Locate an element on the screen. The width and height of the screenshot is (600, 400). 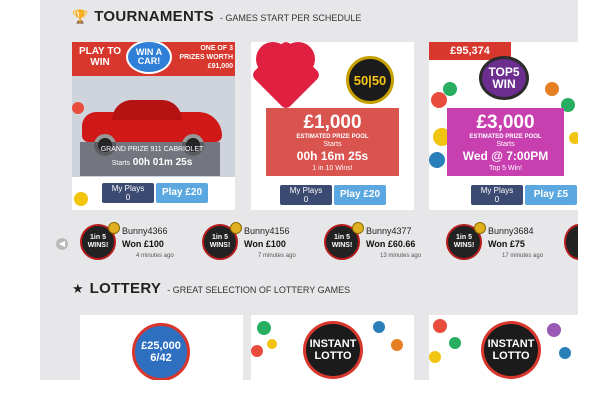
star-icon: ★ is located at coordinates (78, 288).